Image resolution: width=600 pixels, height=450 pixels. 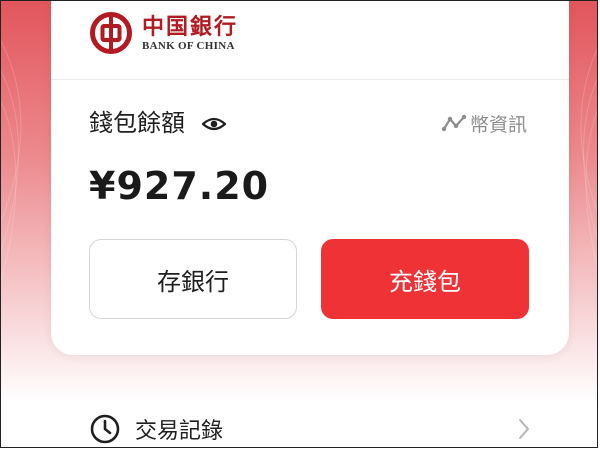 What do you see at coordinates (190, 26) in the screenshot?
I see `brand-name-cn: 中国銀行` at bounding box center [190, 26].